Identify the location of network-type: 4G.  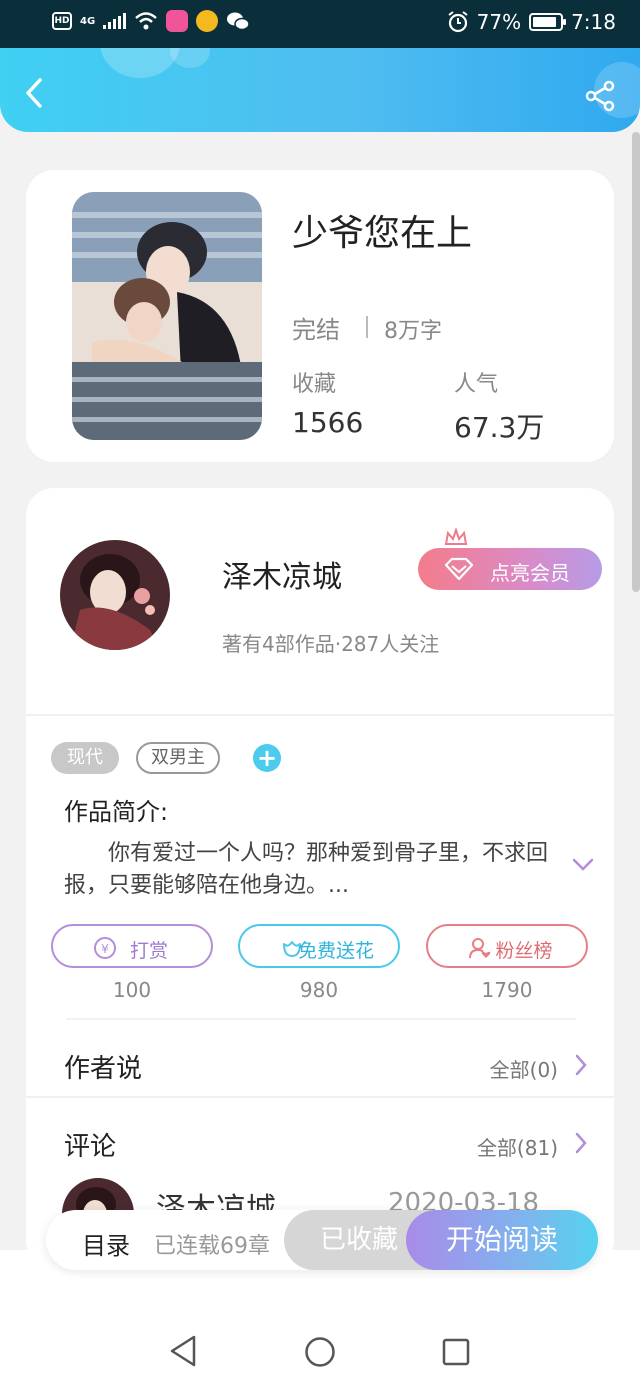
(88, 21).